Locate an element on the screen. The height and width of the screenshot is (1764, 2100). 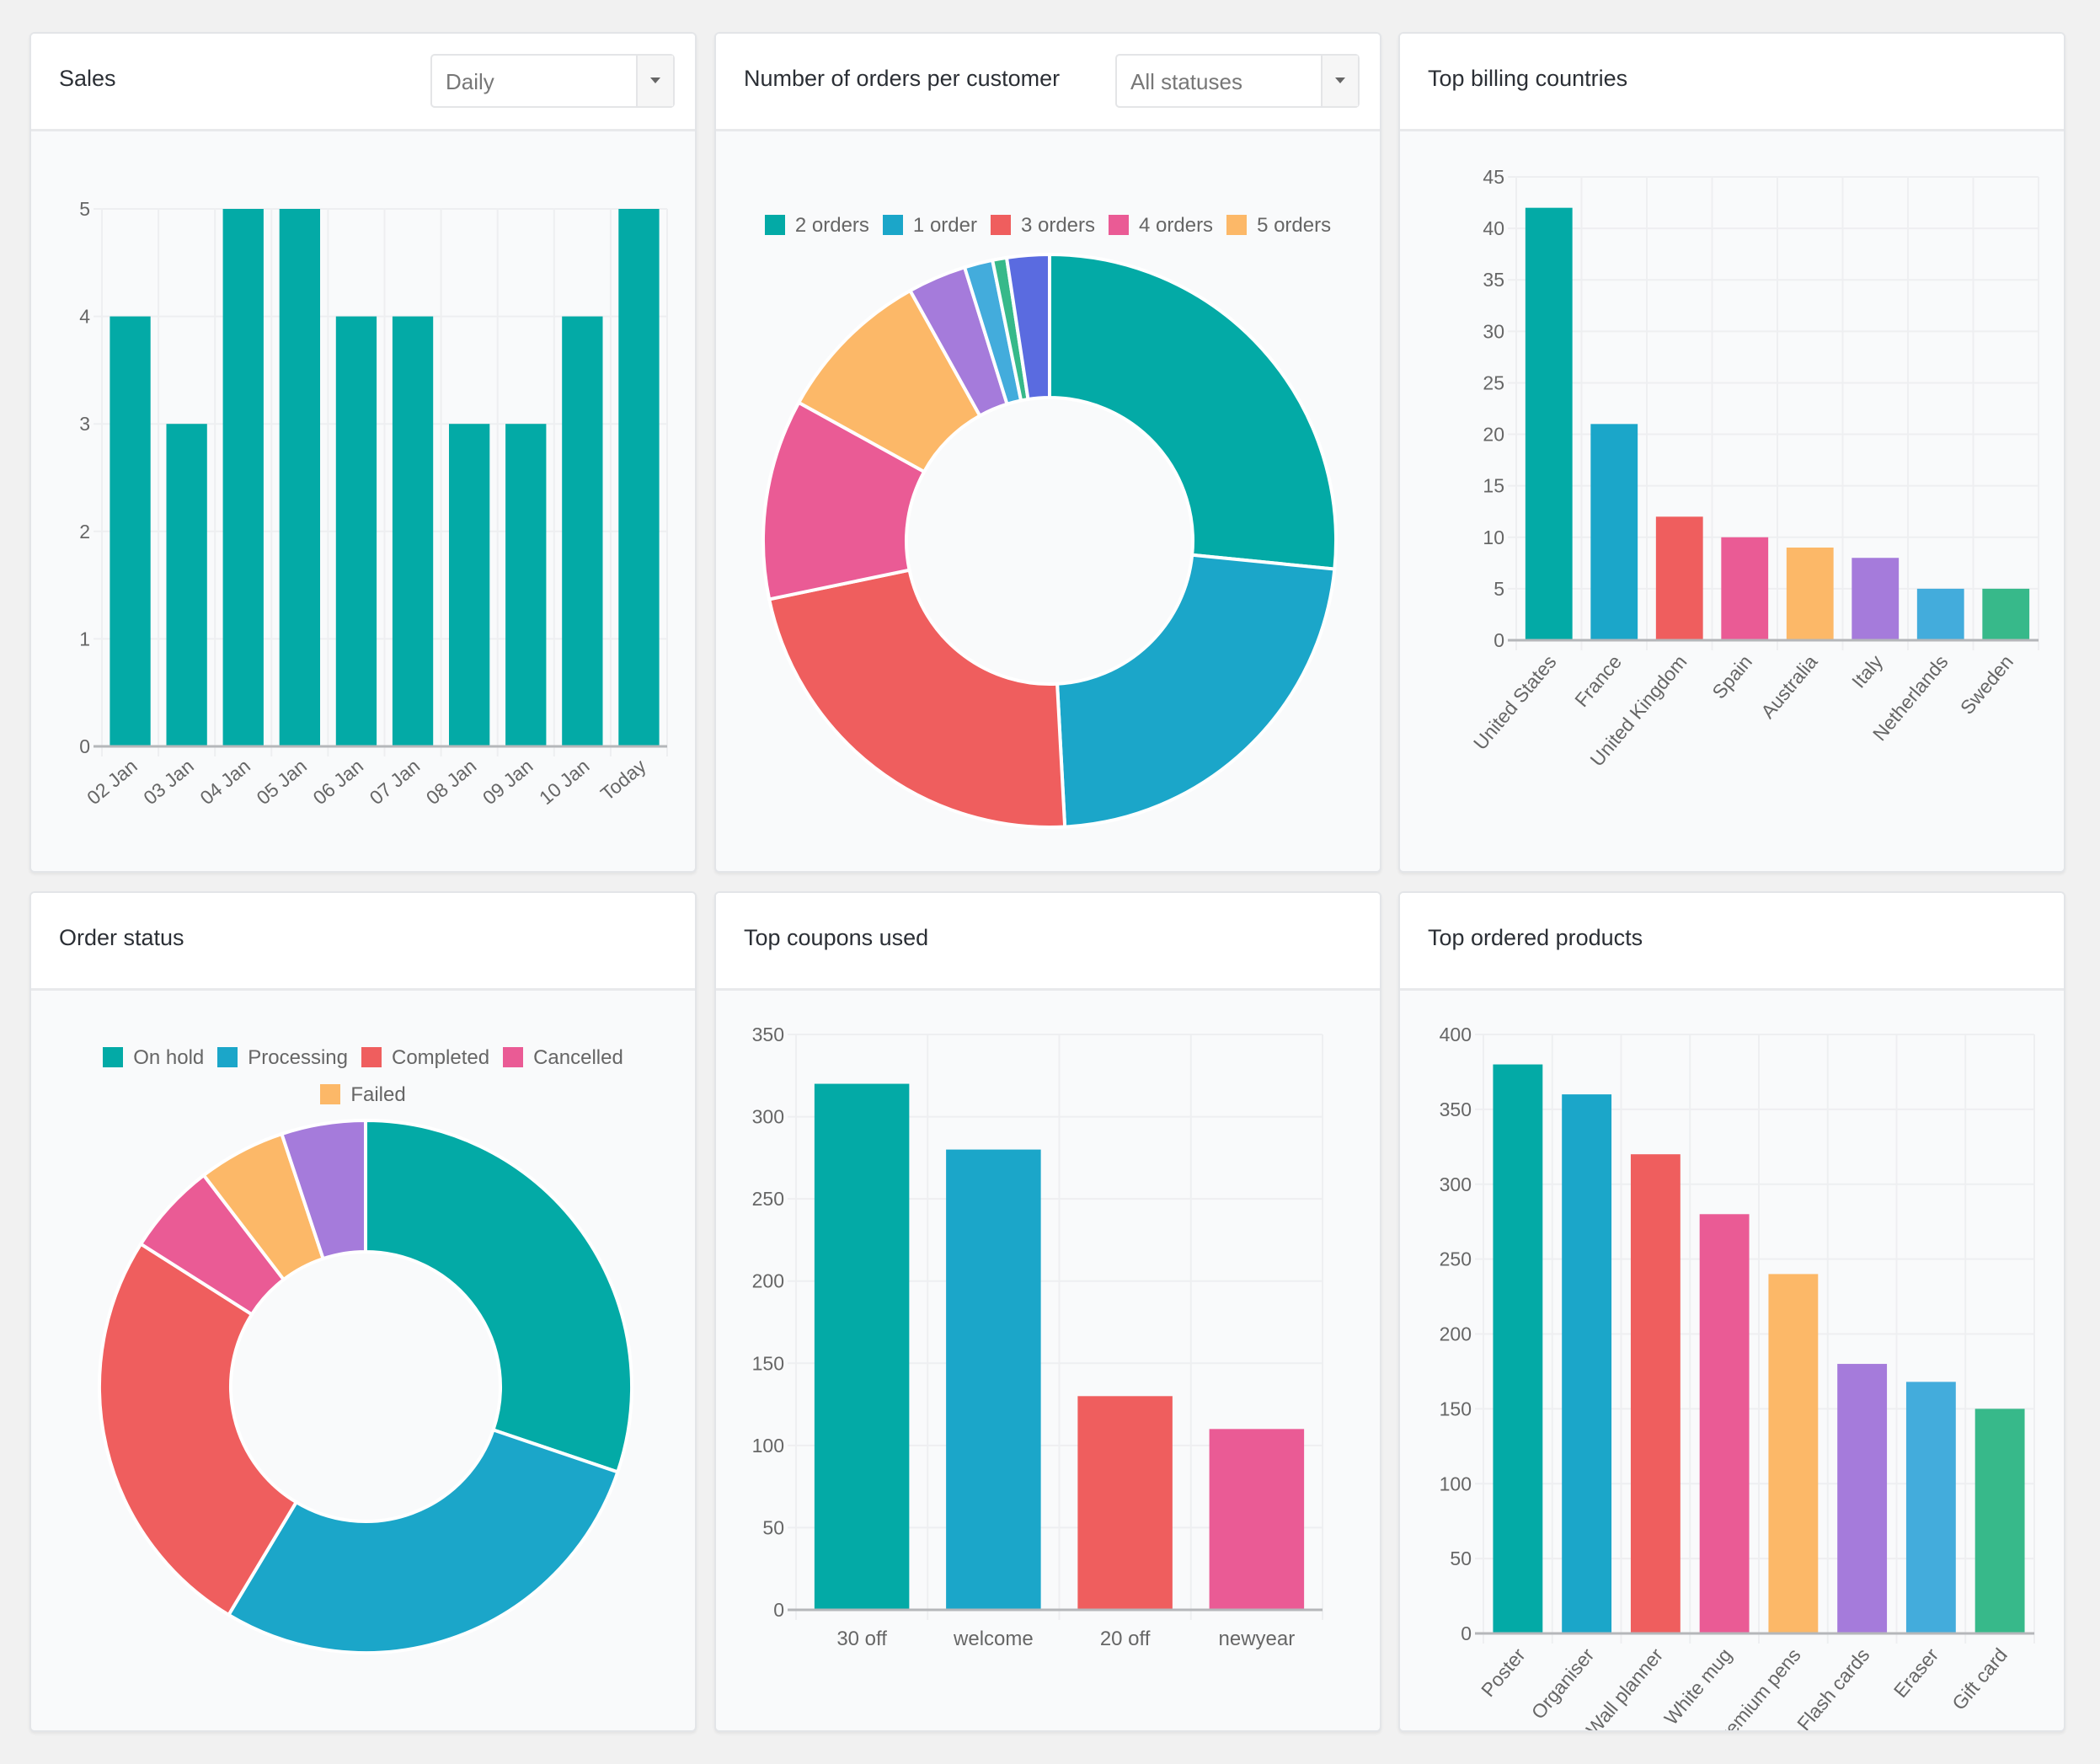
y-tick-label: 45 is located at coordinates (1493, 177).